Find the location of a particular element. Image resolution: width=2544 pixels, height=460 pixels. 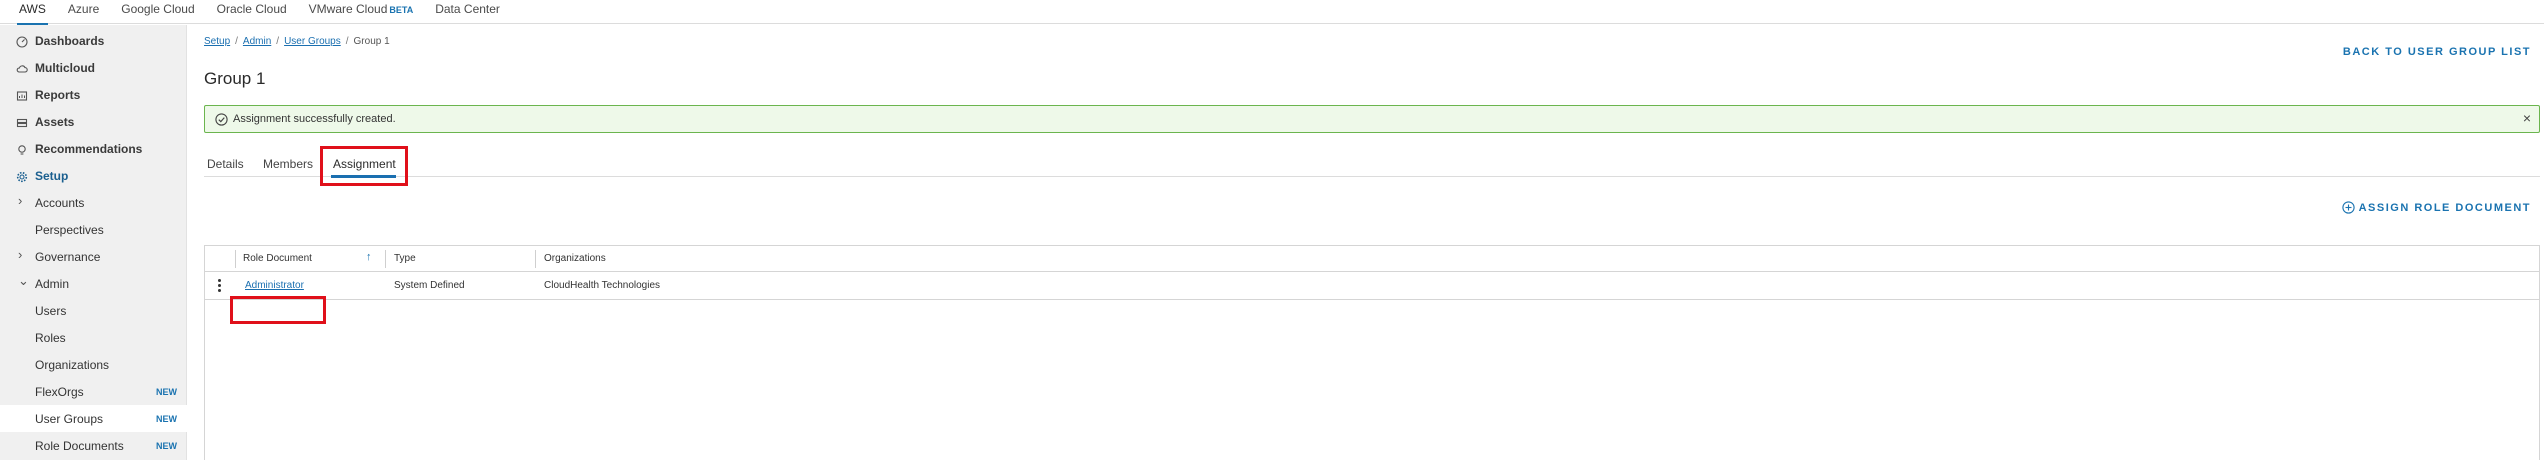

sidebar-item-governance: › Governance is located at coordinates (93, 256).